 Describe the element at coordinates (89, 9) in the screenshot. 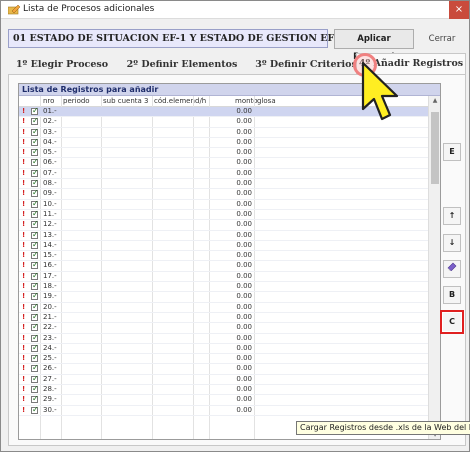

I see `window-title: Lista de Procesos adicionales` at that location.